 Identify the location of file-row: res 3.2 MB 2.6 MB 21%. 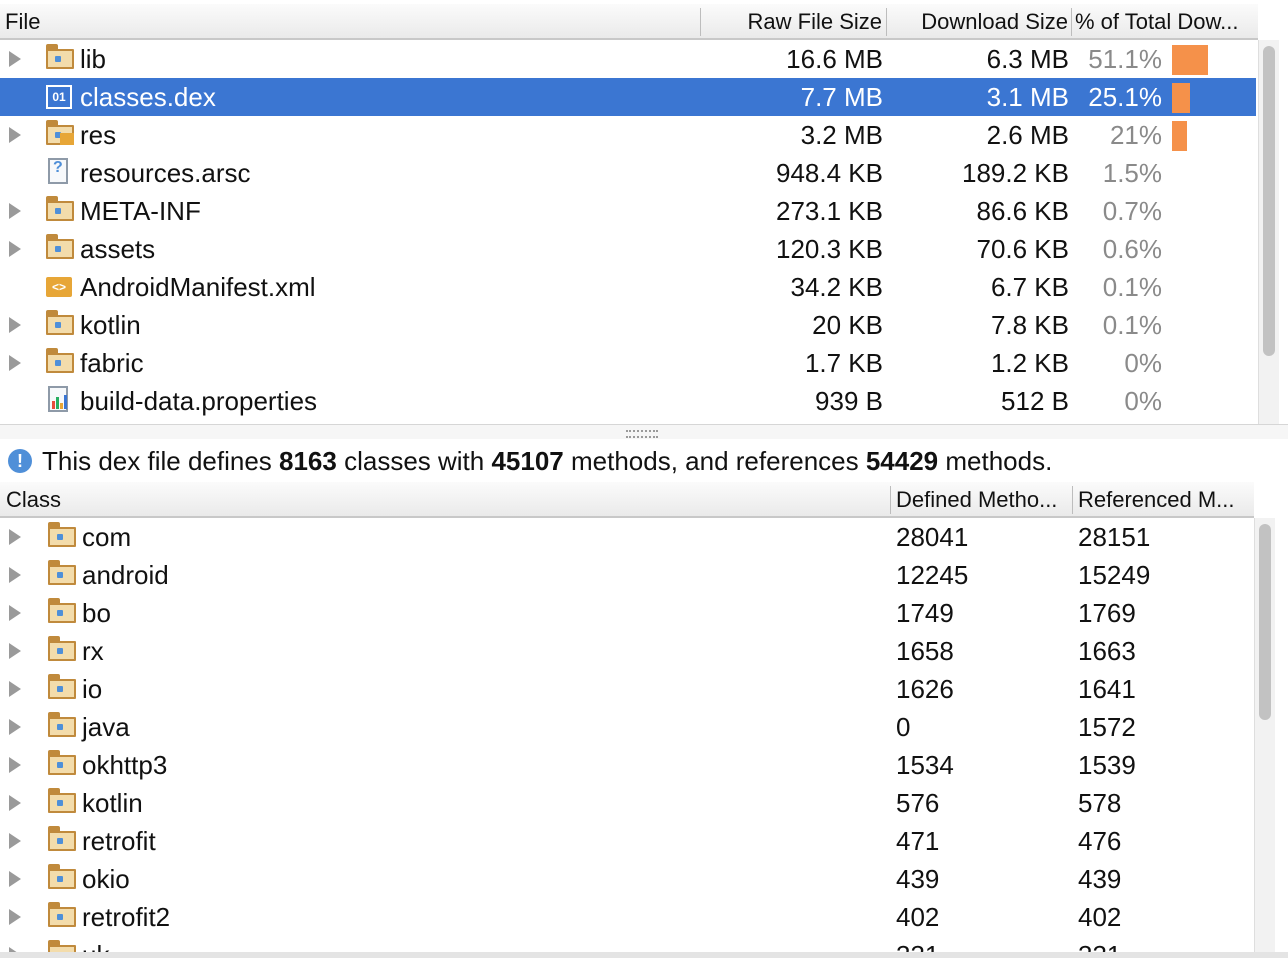
(628, 135).